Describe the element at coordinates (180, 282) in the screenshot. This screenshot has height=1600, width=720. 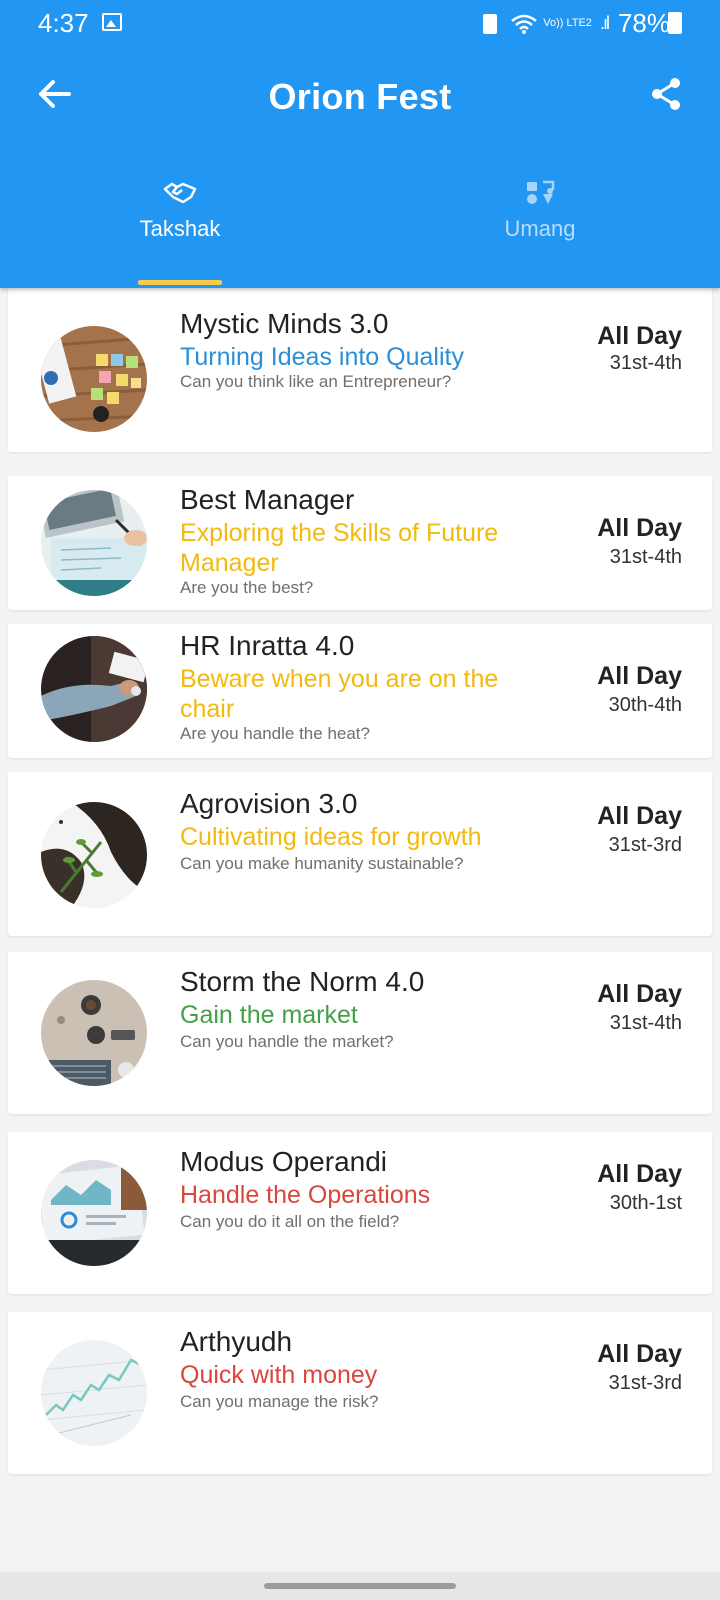
I see `selected-tab-indicator` at that location.